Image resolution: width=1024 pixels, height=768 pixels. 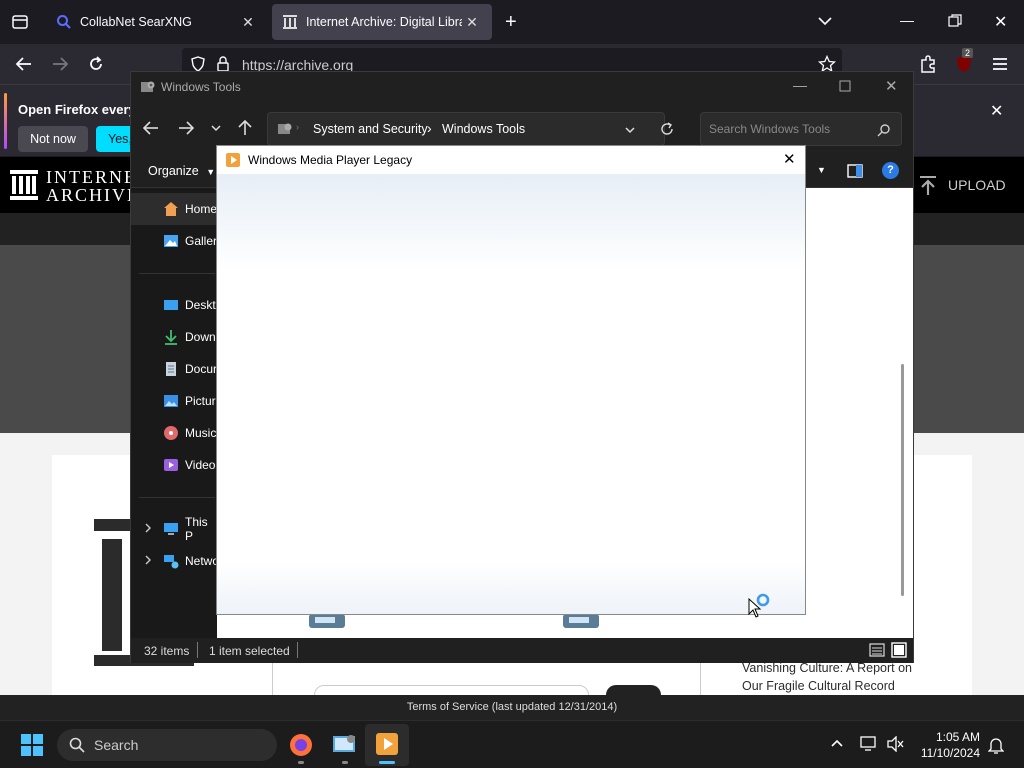 What do you see at coordinates (825, 21) in the screenshot?
I see `tab-overflow-chevron-icon` at bounding box center [825, 21].